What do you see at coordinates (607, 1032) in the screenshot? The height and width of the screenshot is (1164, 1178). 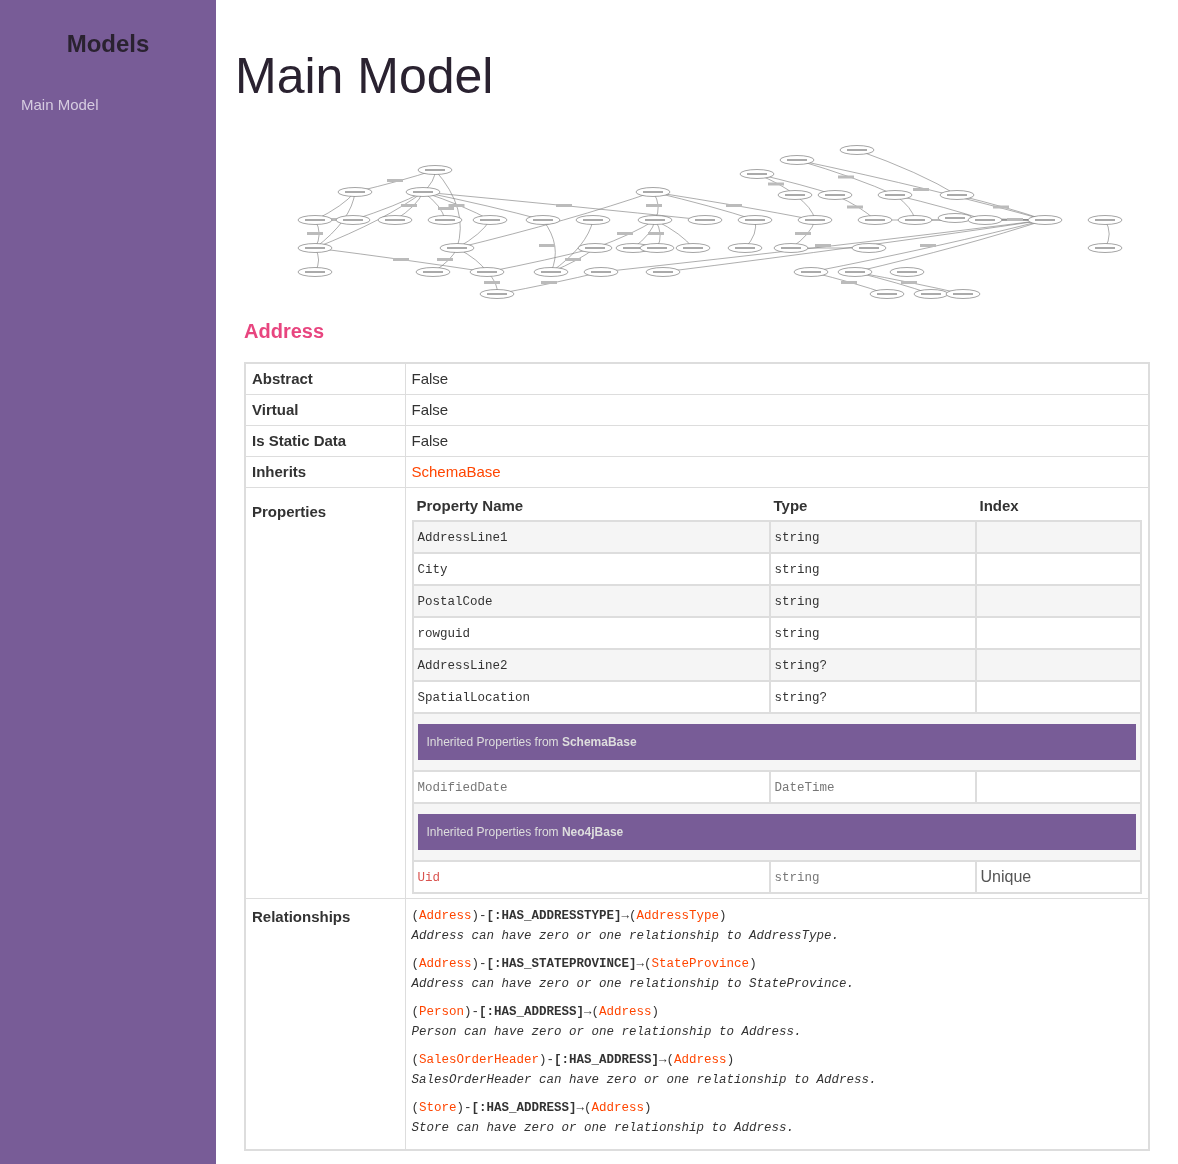 I see `relationship-description: Person can have zero or one relationship to Address.` at bounding box center [607, 1032].